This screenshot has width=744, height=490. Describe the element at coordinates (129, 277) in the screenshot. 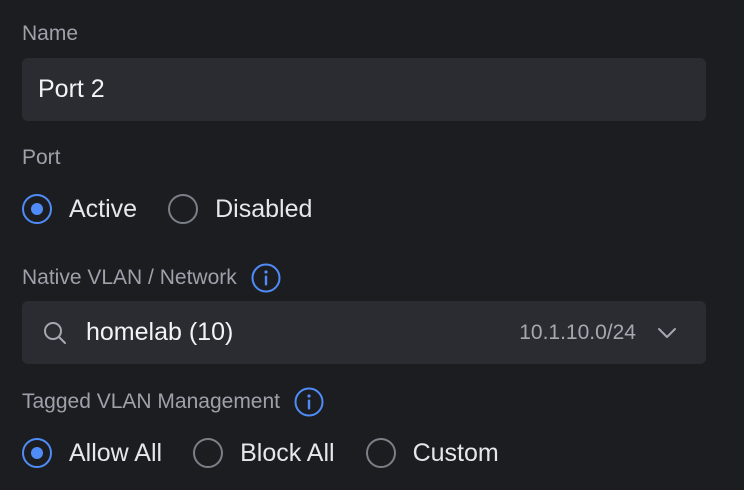

I see `native-vlan-label-text: Native VLAN / Network` at that location.